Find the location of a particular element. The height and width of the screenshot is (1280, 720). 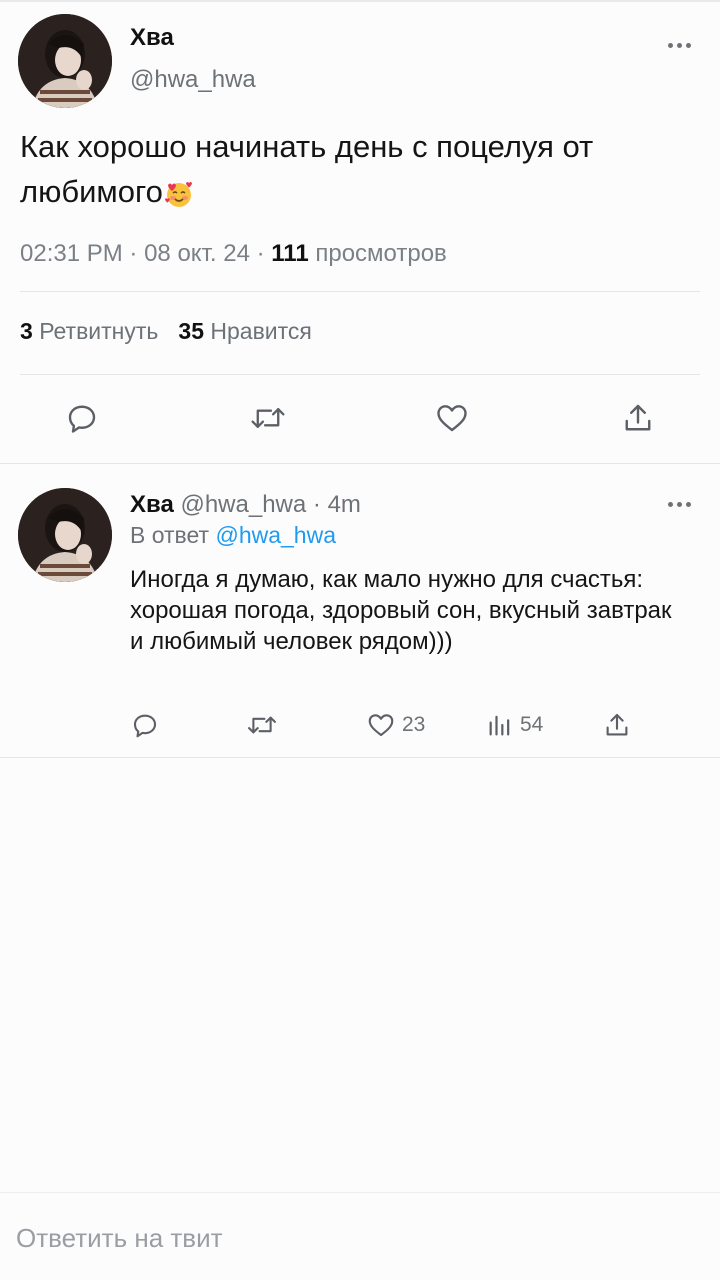

reply-author-name: Хва is located at coordinates (152, 504).